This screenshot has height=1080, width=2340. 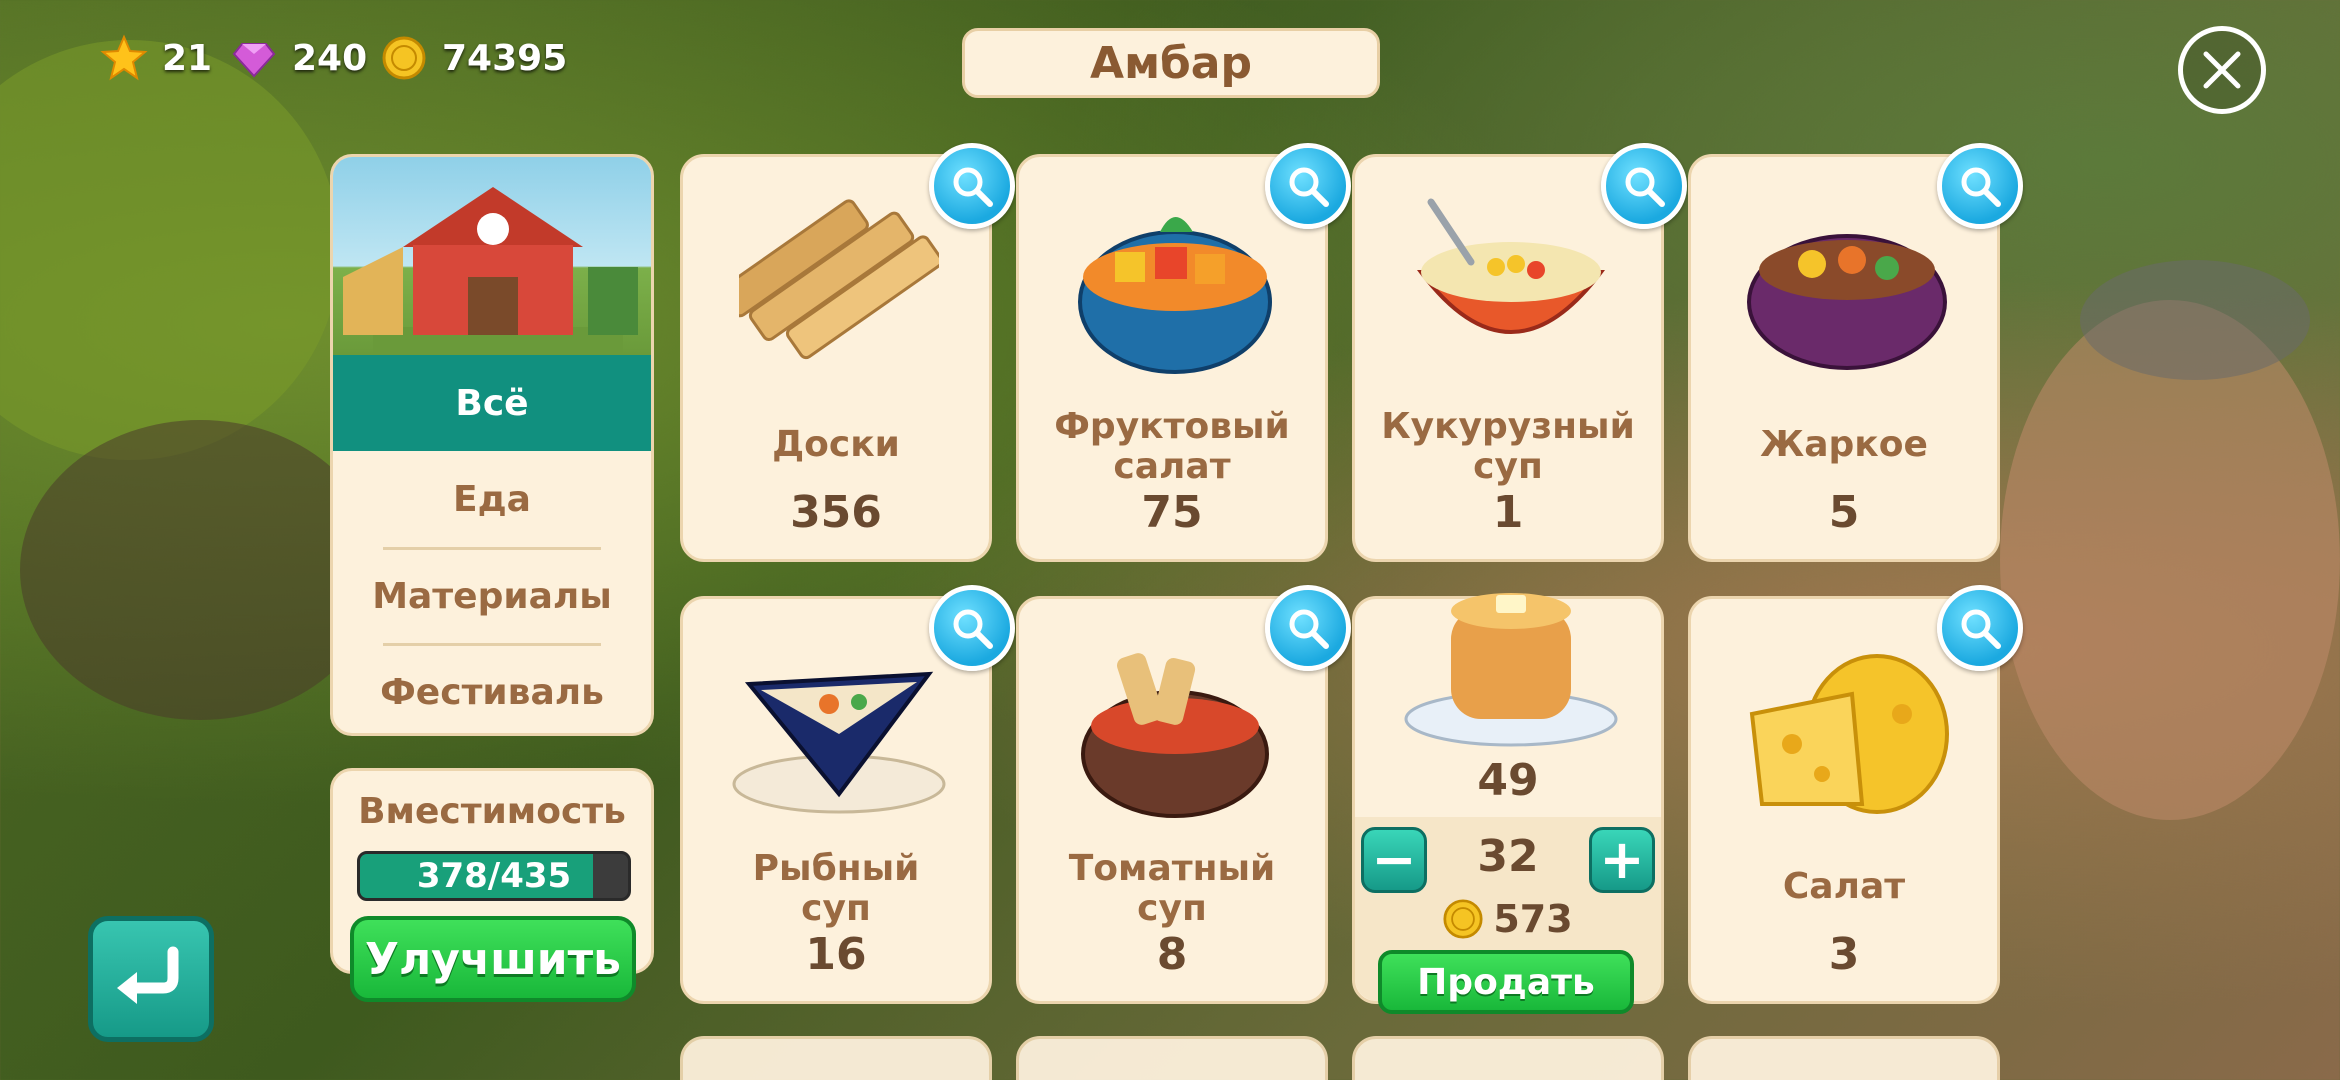 I want to click on sell-button: Продать, so click(x=1506, y=982).